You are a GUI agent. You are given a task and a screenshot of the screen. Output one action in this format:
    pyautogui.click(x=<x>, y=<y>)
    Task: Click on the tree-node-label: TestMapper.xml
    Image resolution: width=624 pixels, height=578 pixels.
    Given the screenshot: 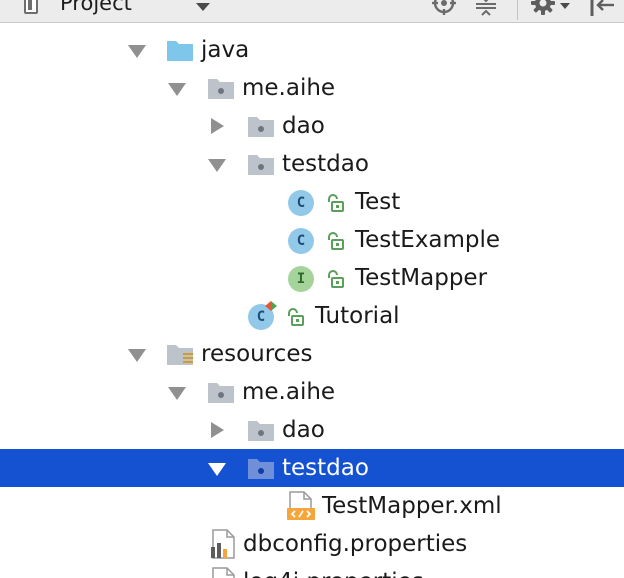 What is the action you would take?
    pyautogui.click(x=412, y=506)
    